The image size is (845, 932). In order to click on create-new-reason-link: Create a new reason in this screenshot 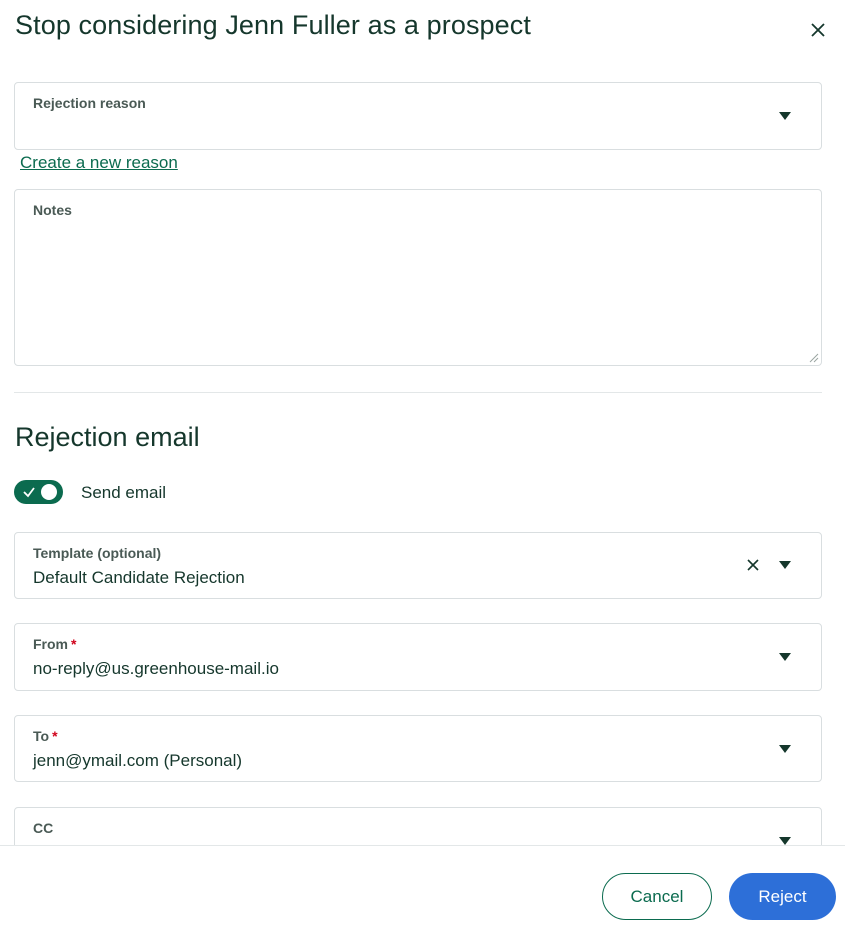, I will do `click(99, 163)`.